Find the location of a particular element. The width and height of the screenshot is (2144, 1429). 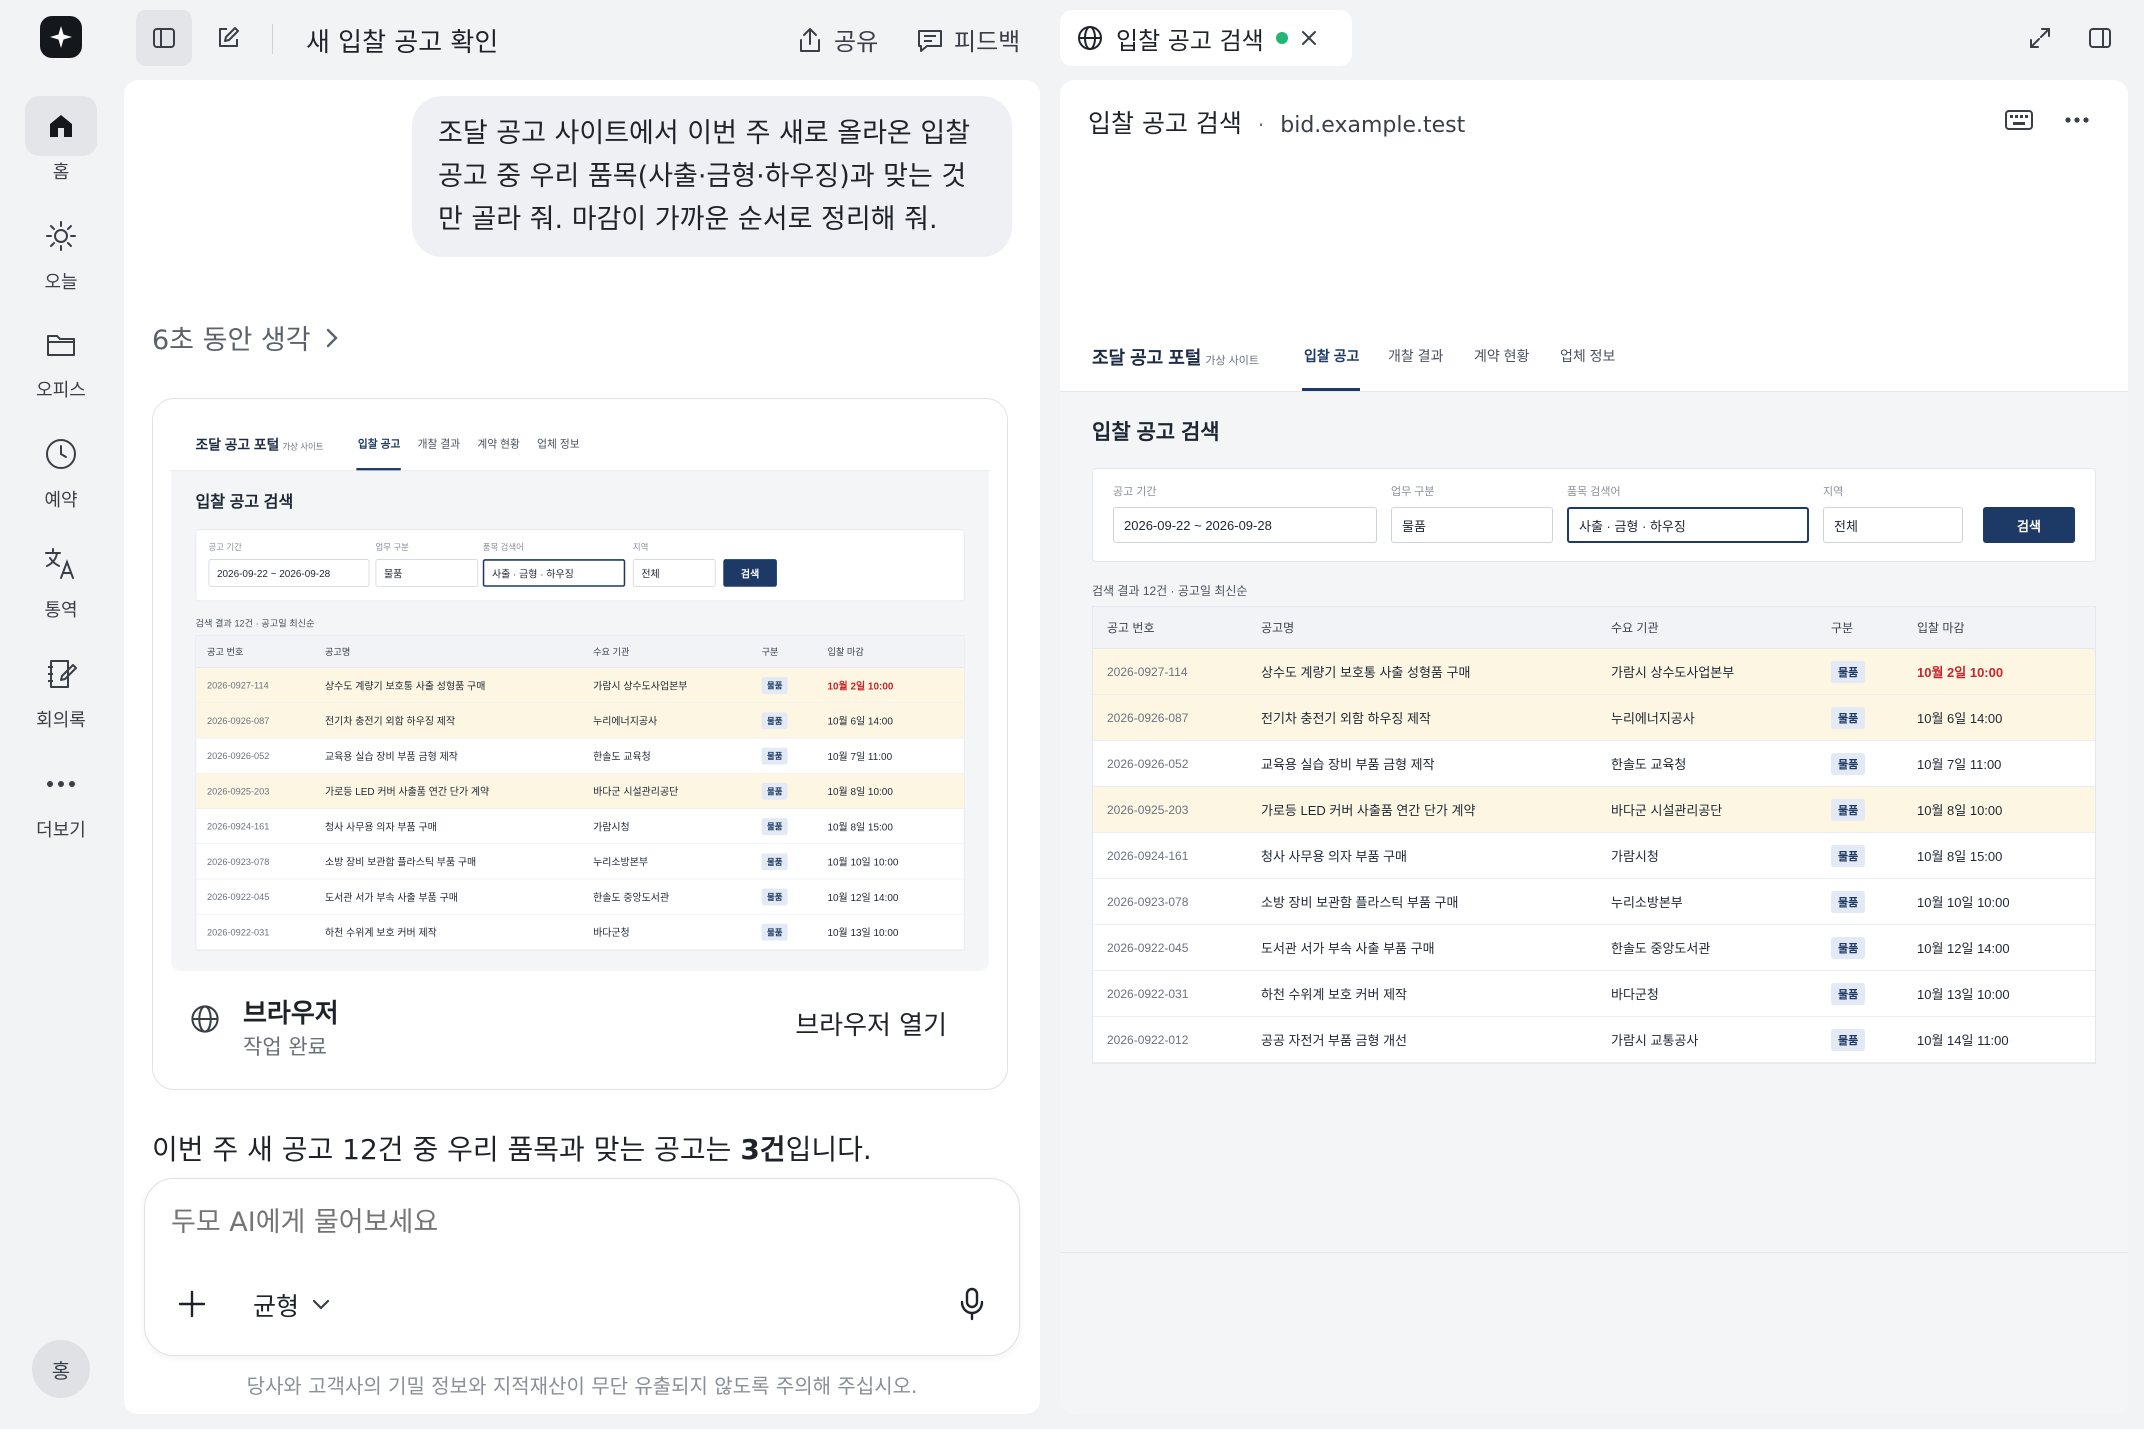

feedback-button: 피드백 is located at coordinates (968, 39).